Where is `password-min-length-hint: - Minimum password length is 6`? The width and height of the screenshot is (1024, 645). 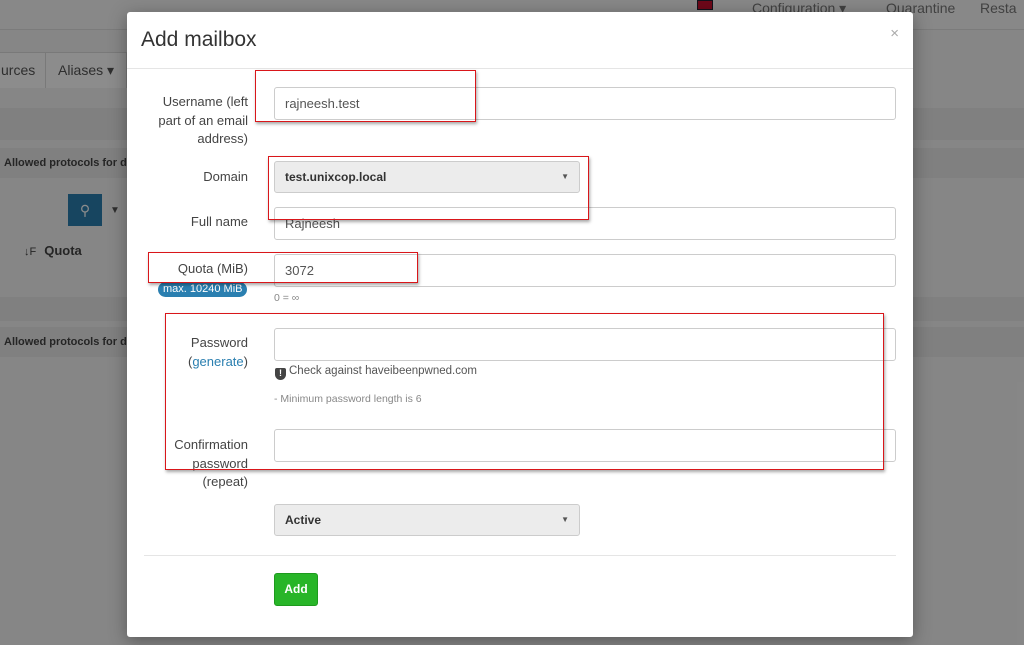 password-min-length-hint: - Minimum password length is 6 is located at coordinates (348, 399).